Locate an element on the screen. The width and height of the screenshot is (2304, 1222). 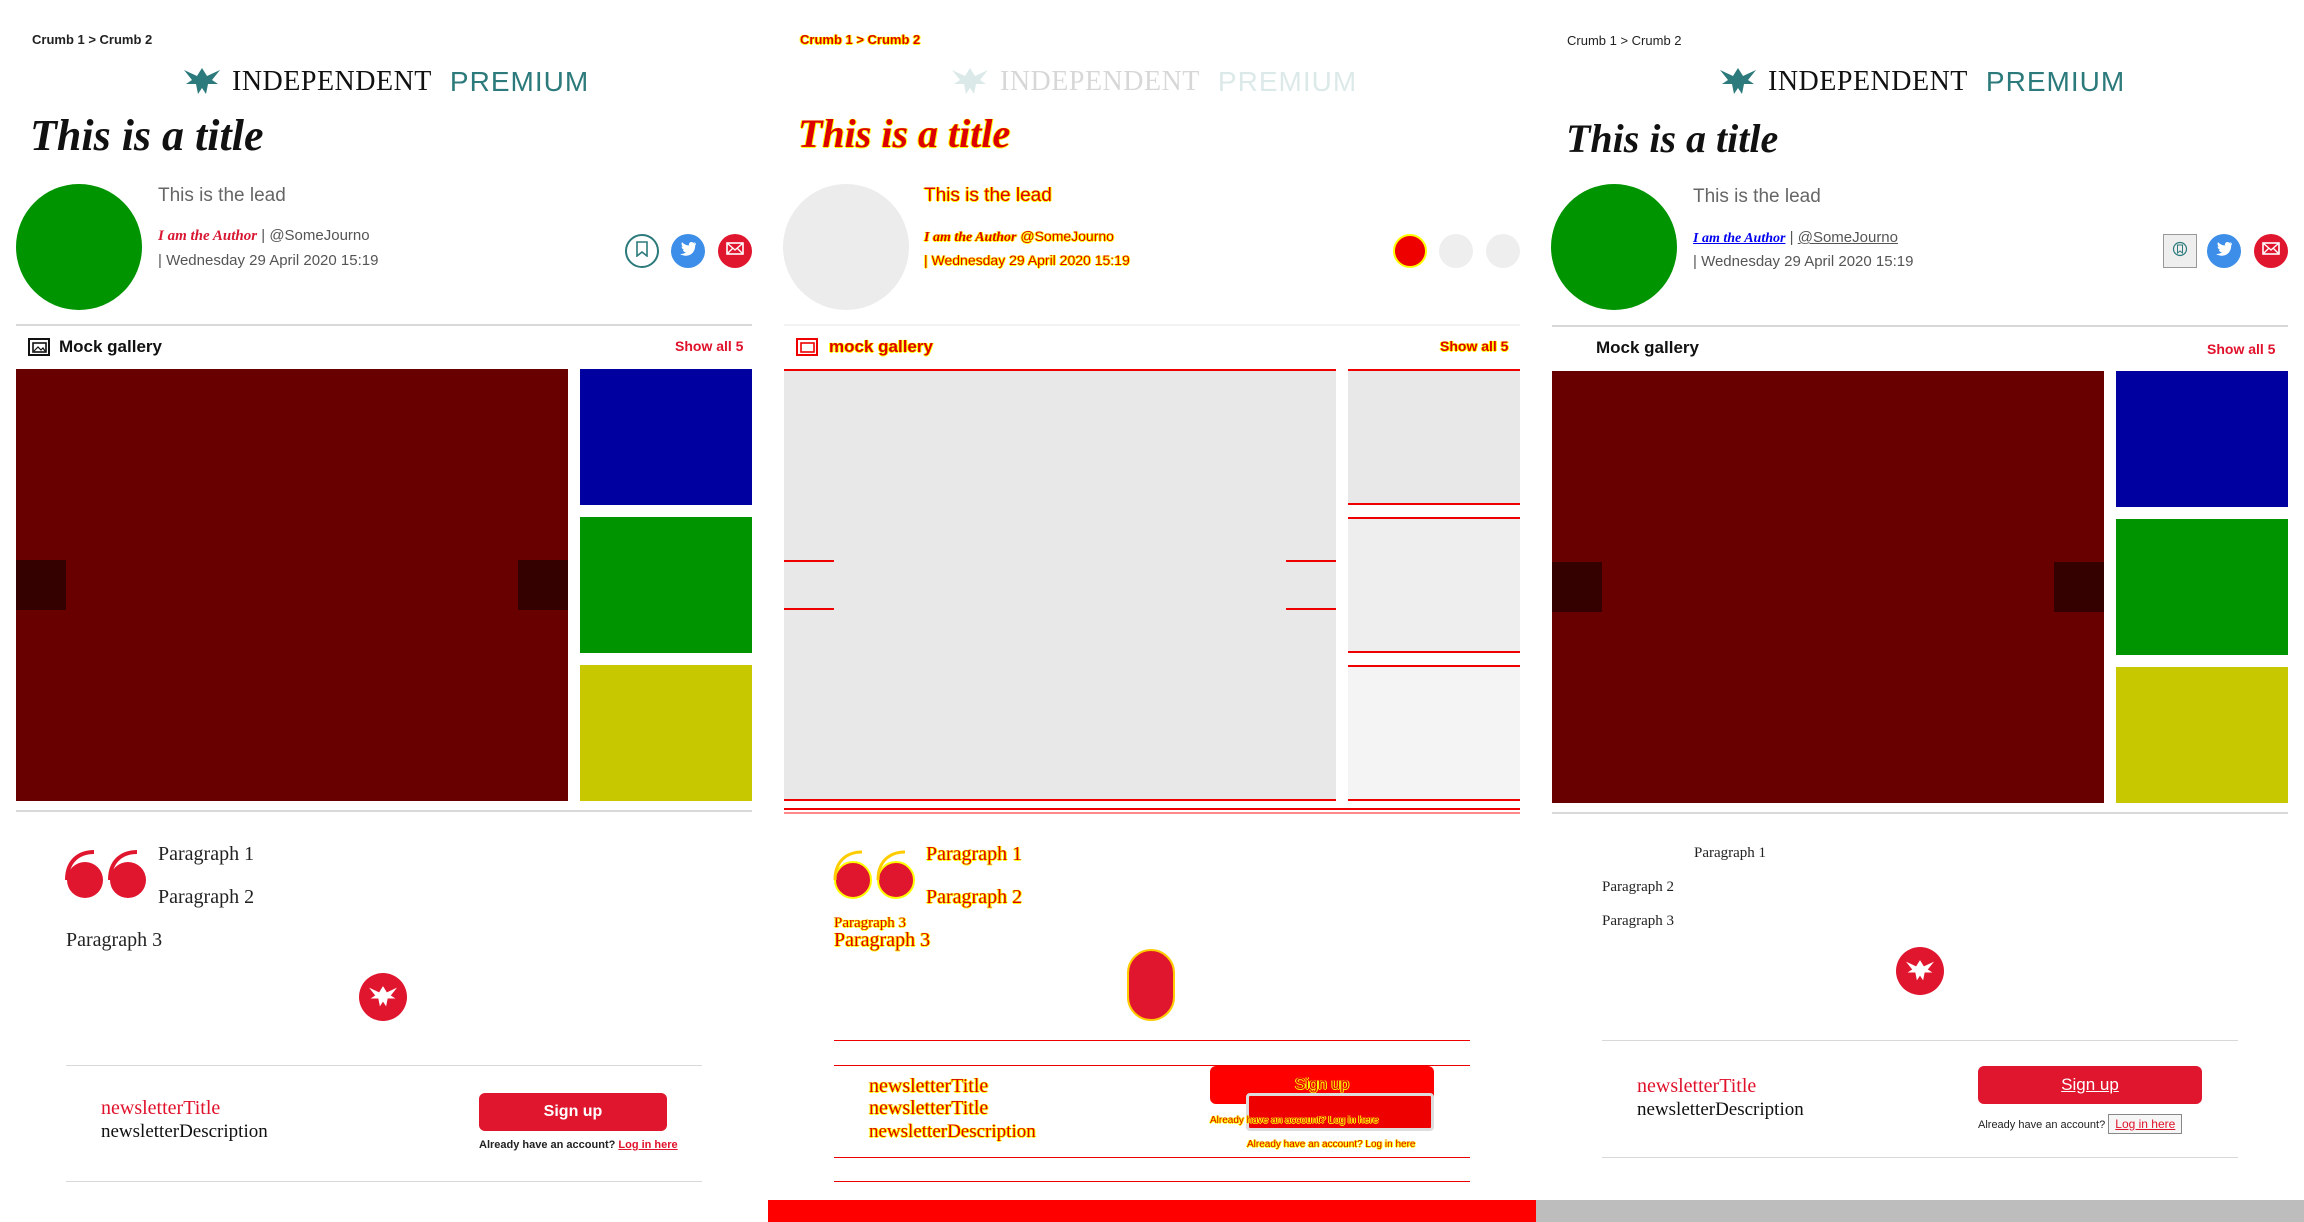
bookmark-icon is located at coordinates (642, 251).